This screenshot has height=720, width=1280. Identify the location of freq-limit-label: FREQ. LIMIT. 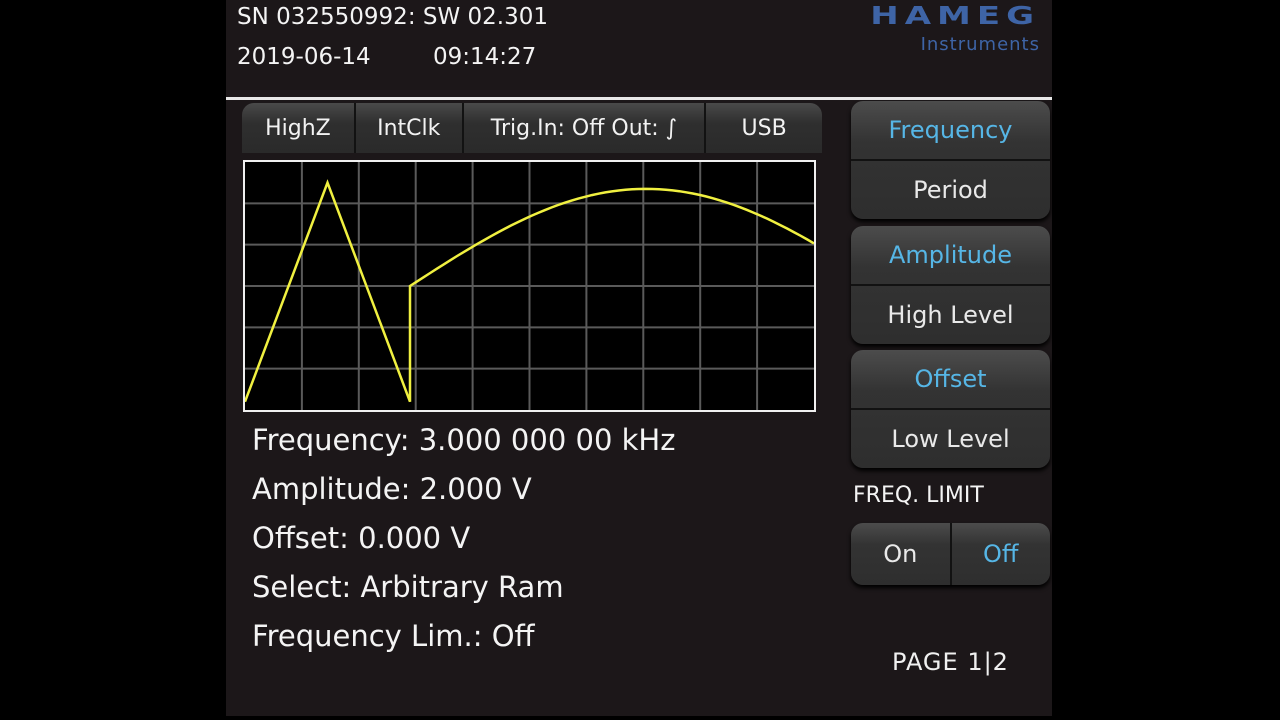
(918, 495).